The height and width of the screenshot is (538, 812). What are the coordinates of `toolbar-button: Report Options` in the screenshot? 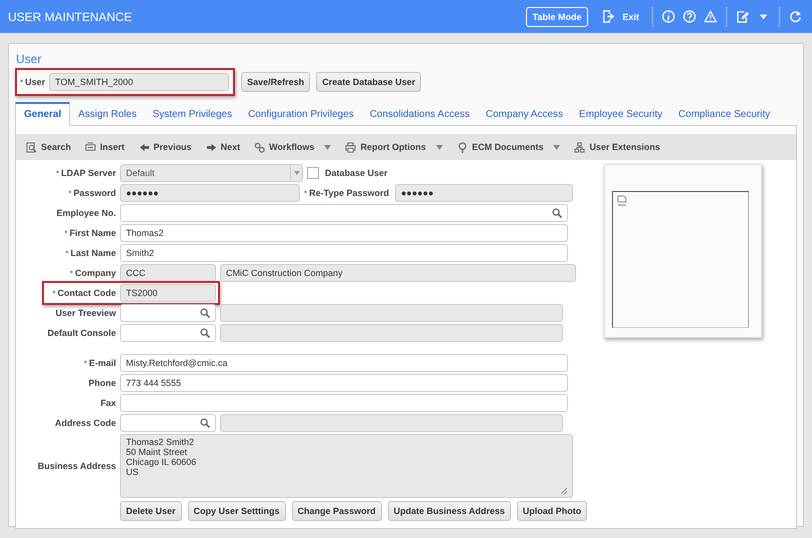 It's located at (392, 147).